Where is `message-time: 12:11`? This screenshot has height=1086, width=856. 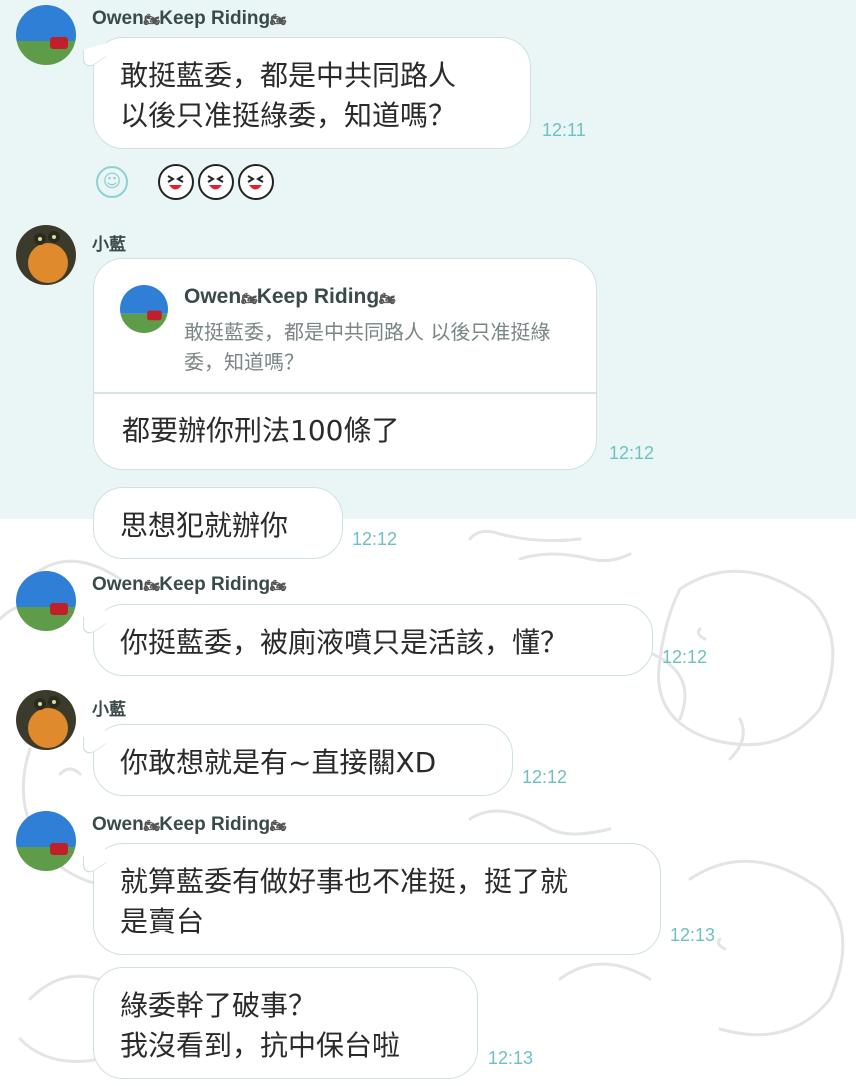 message-time: 12:11 is located at coordinates (564, 130).